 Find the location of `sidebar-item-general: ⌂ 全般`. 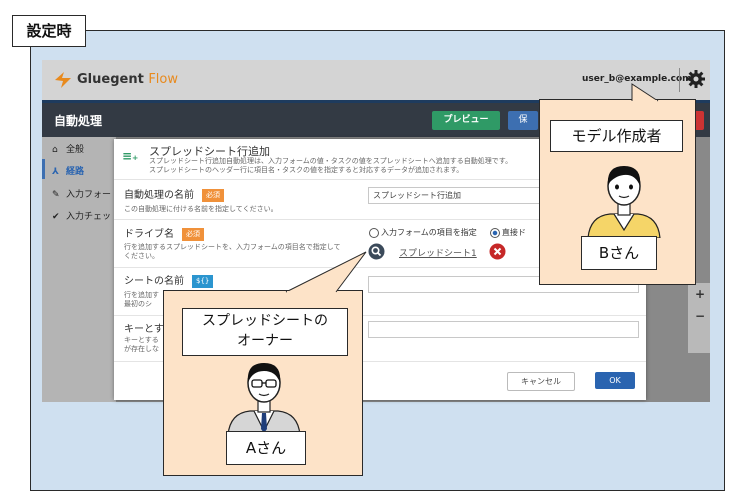

sidebar-item-general: ⌂ 全般 is located at coordinates (68, 148).